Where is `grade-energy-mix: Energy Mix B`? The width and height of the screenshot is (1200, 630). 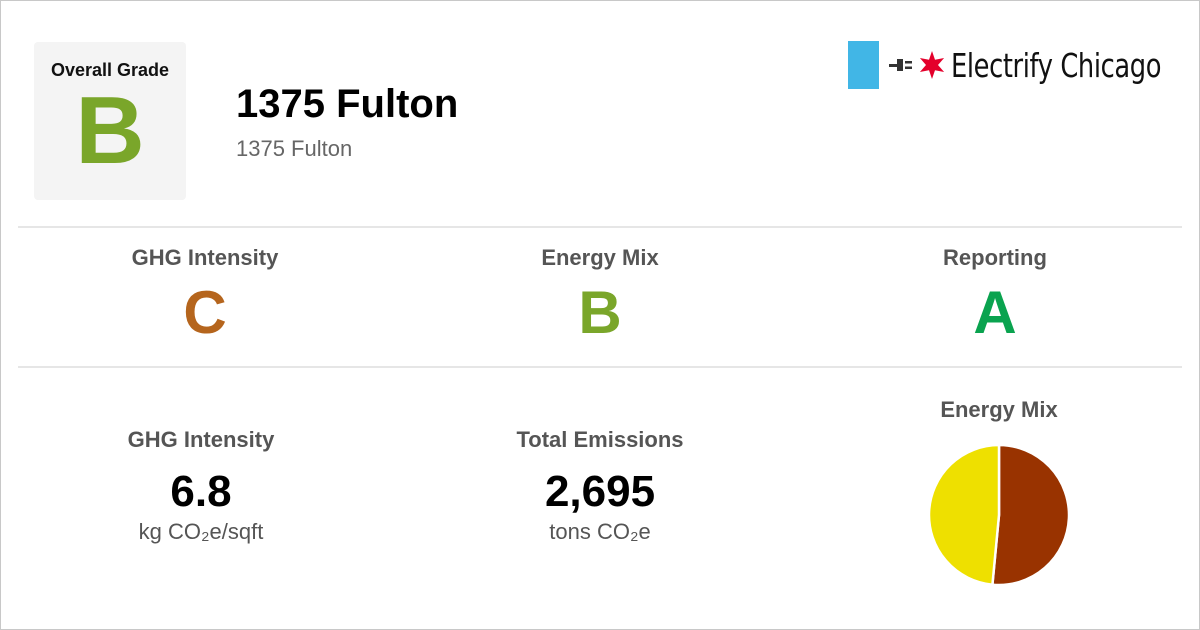
grade-energy-mix: Energy Mix B is located at coordinates (600, 295).